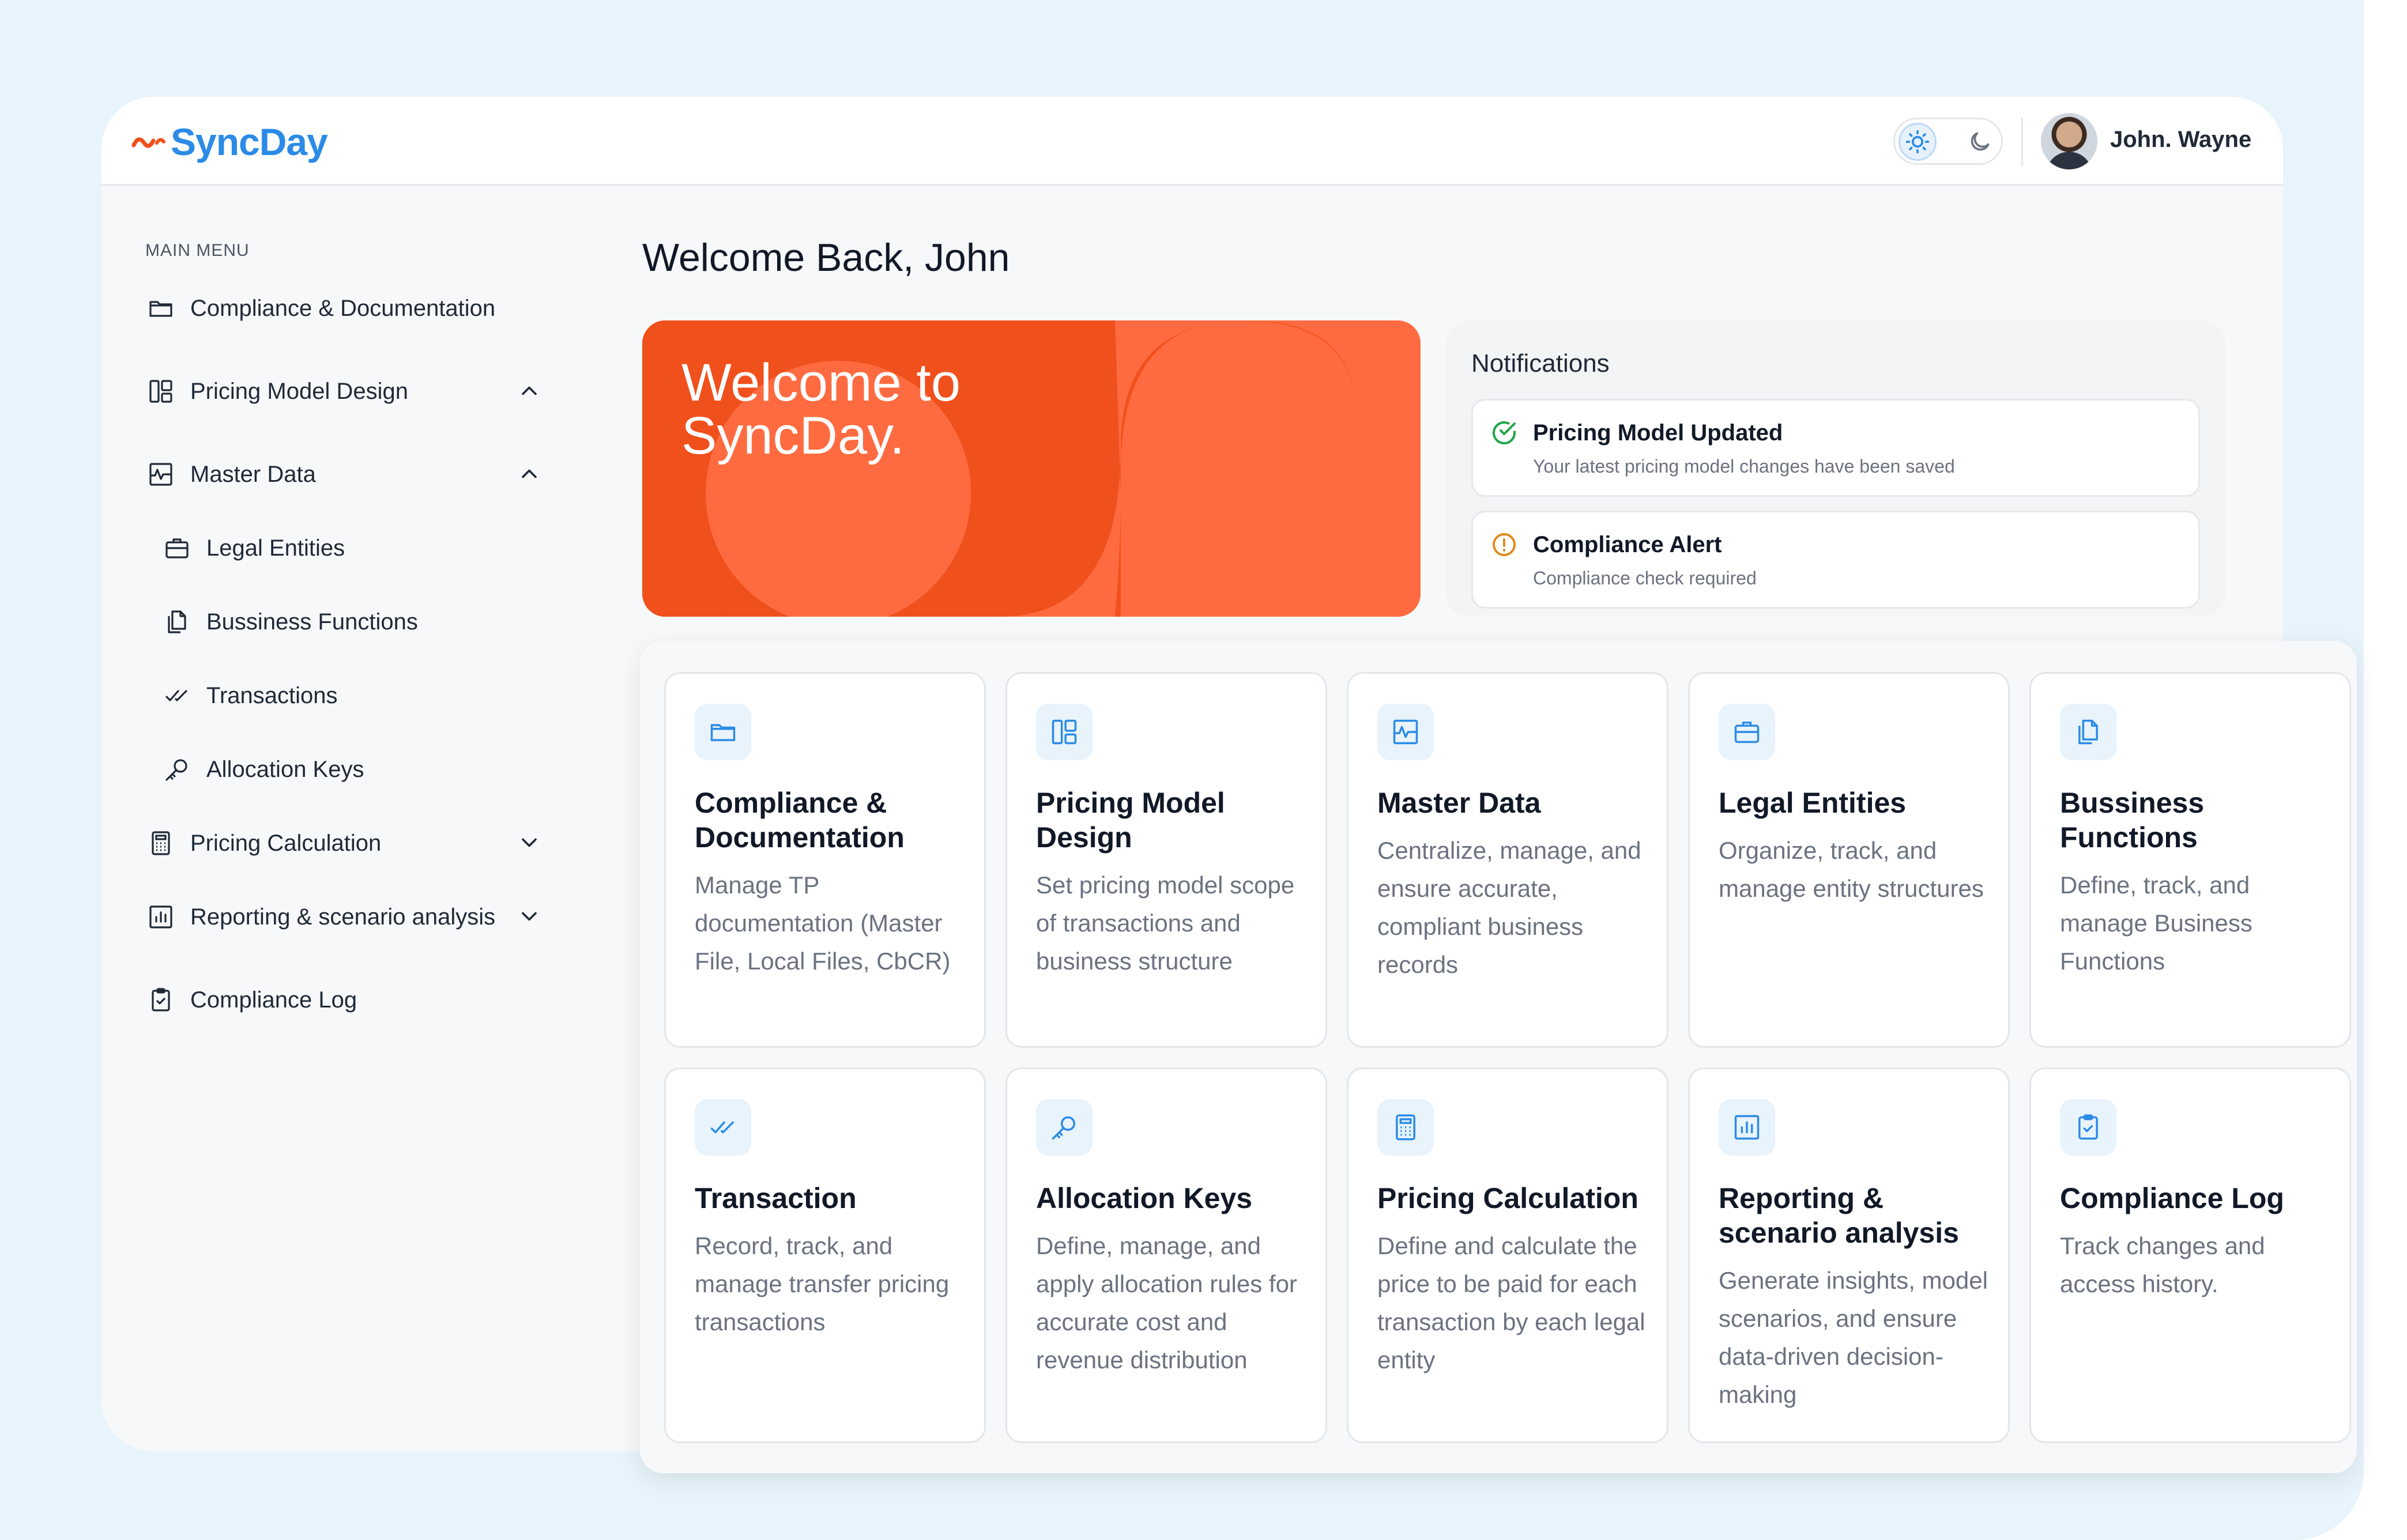 The image size is (2407, 1540). I want to click on dark-mode-button, so click(1980, 142).